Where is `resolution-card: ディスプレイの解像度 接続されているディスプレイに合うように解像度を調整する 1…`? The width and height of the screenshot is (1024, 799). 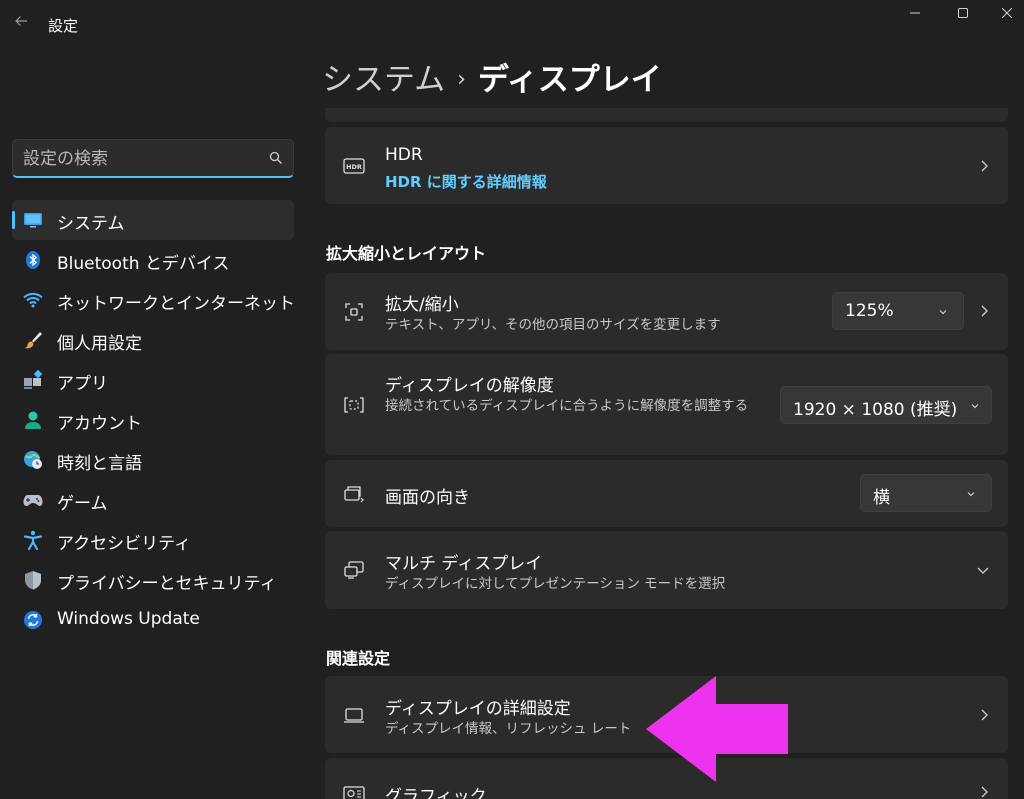
resolution-card: ディスプレイの解像度 接続されているディスプレイに合うように解像度を調整する 1… is located at coordinates (666, 404).